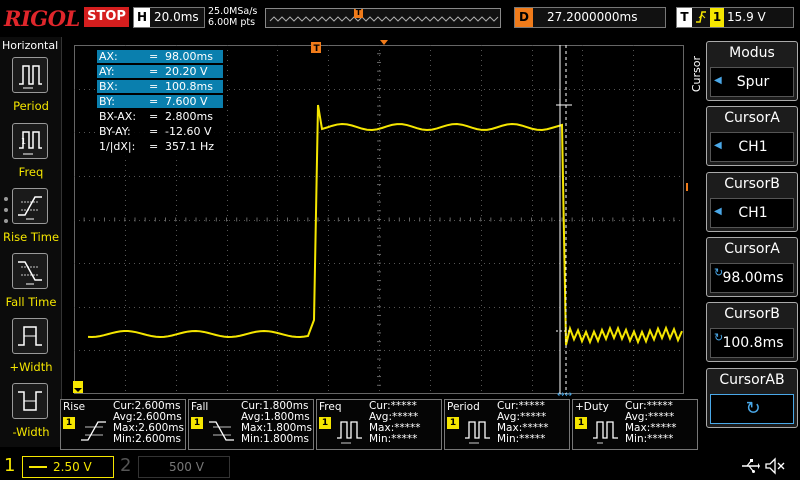 This screenshot has height=480, width=800. I want to click on cursor-by-row: BY: = 7.600 V, so click(160, 101).